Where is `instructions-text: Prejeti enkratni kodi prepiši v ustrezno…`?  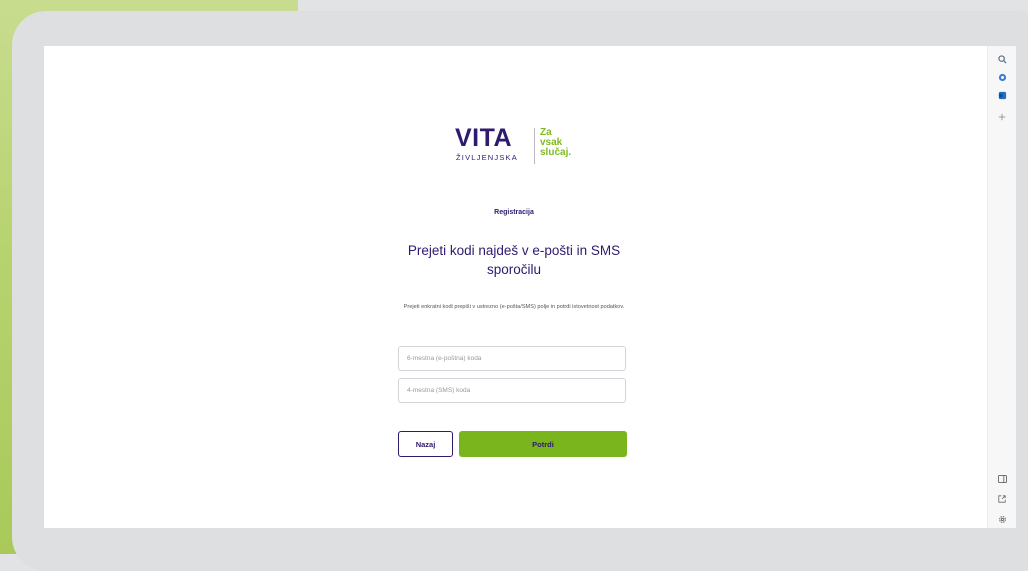 instructions-text: Prejeti enkratni kodi prepiši v ustrezno… is located at coordinates (514, 307).